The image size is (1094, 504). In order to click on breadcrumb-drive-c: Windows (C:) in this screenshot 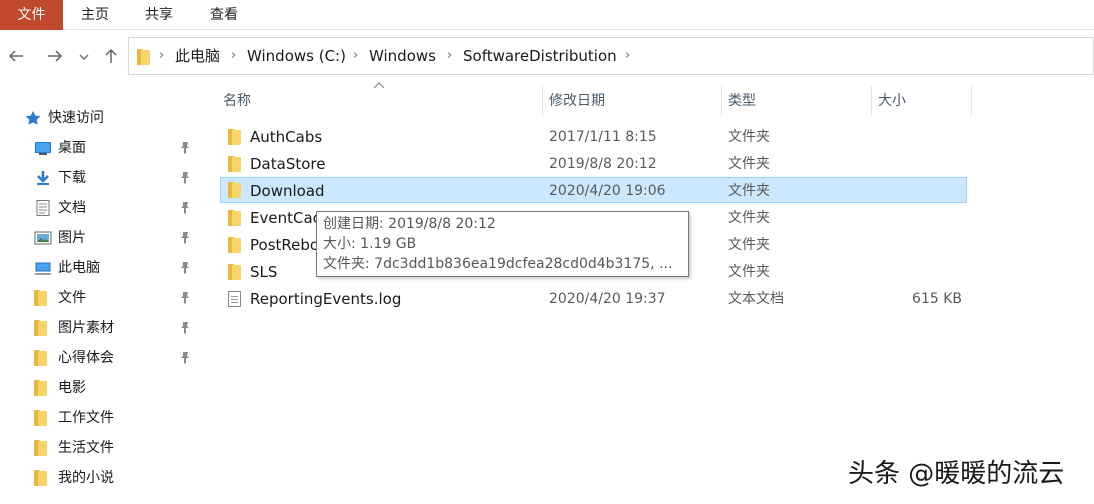, I will do `click(296, 56)`.